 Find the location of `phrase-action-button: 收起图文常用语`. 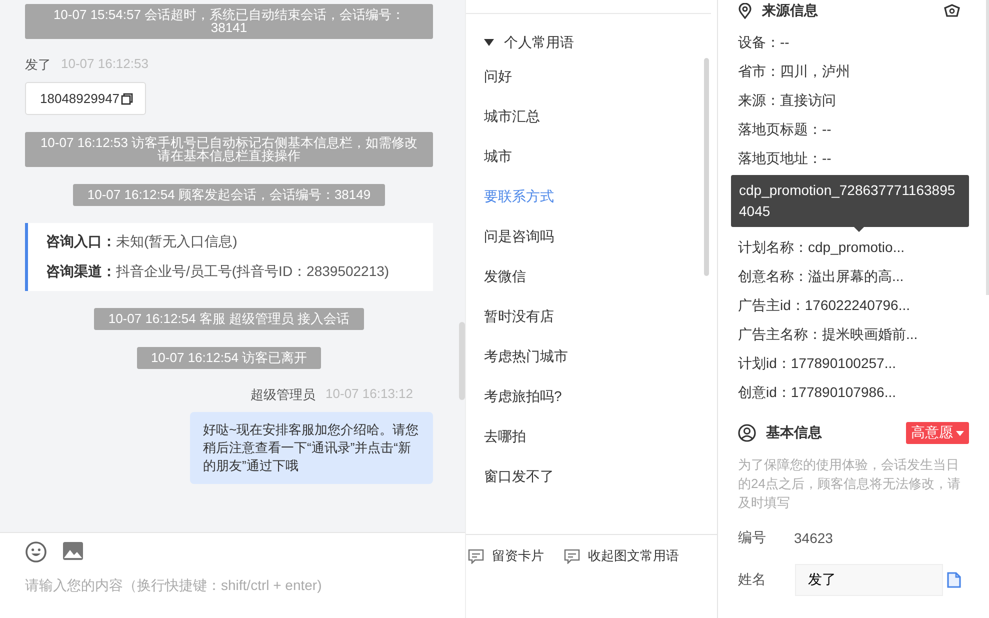

phrase-action-button: 收起图文常用语 is located at coordinates (621, 556).